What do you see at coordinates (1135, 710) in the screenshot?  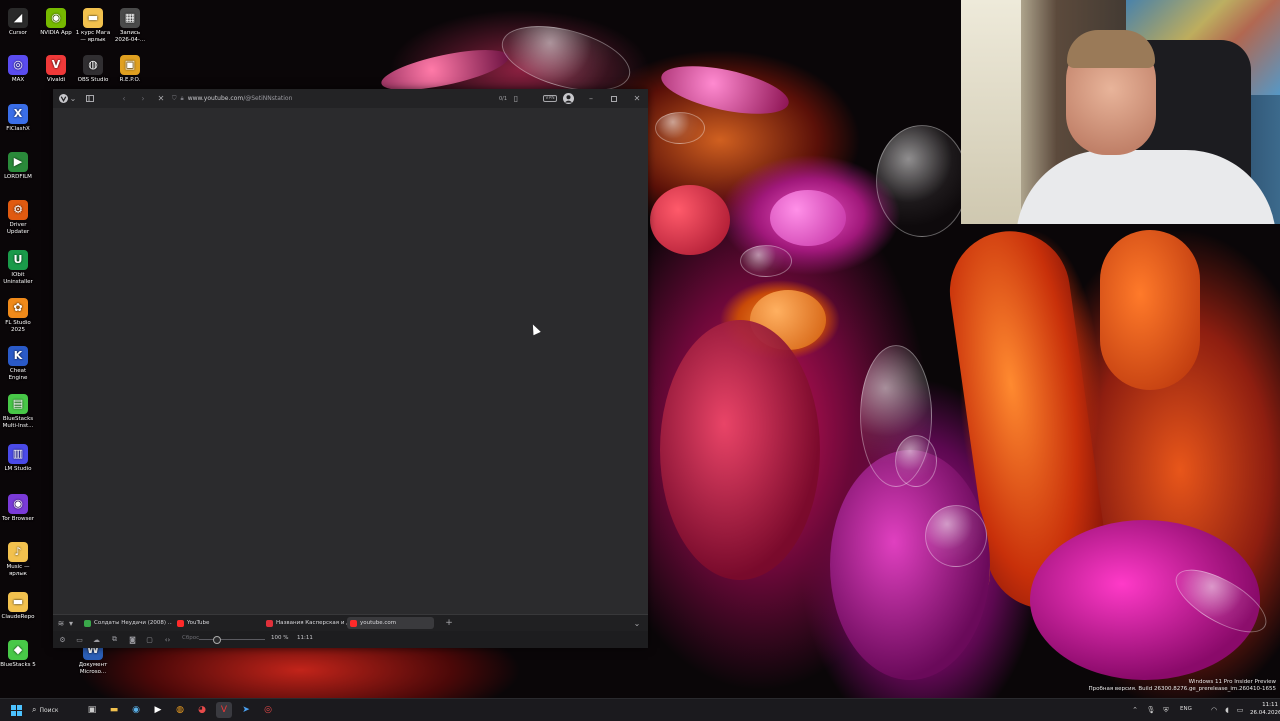 I see `tray-overflow-chevron-icon: ⌃` at bounding box center [1135, 710].